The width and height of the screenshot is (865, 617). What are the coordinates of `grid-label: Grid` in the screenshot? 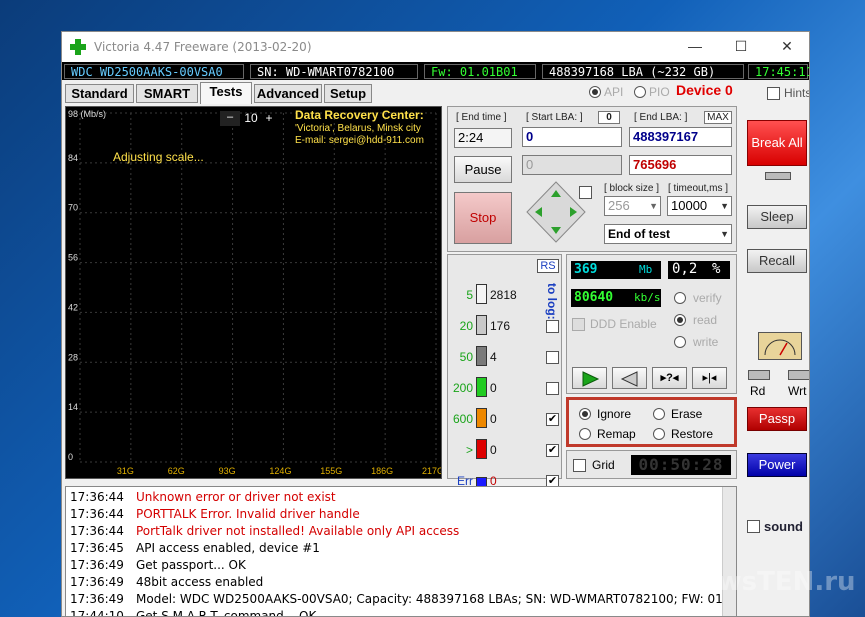 It's located at (603, 465).